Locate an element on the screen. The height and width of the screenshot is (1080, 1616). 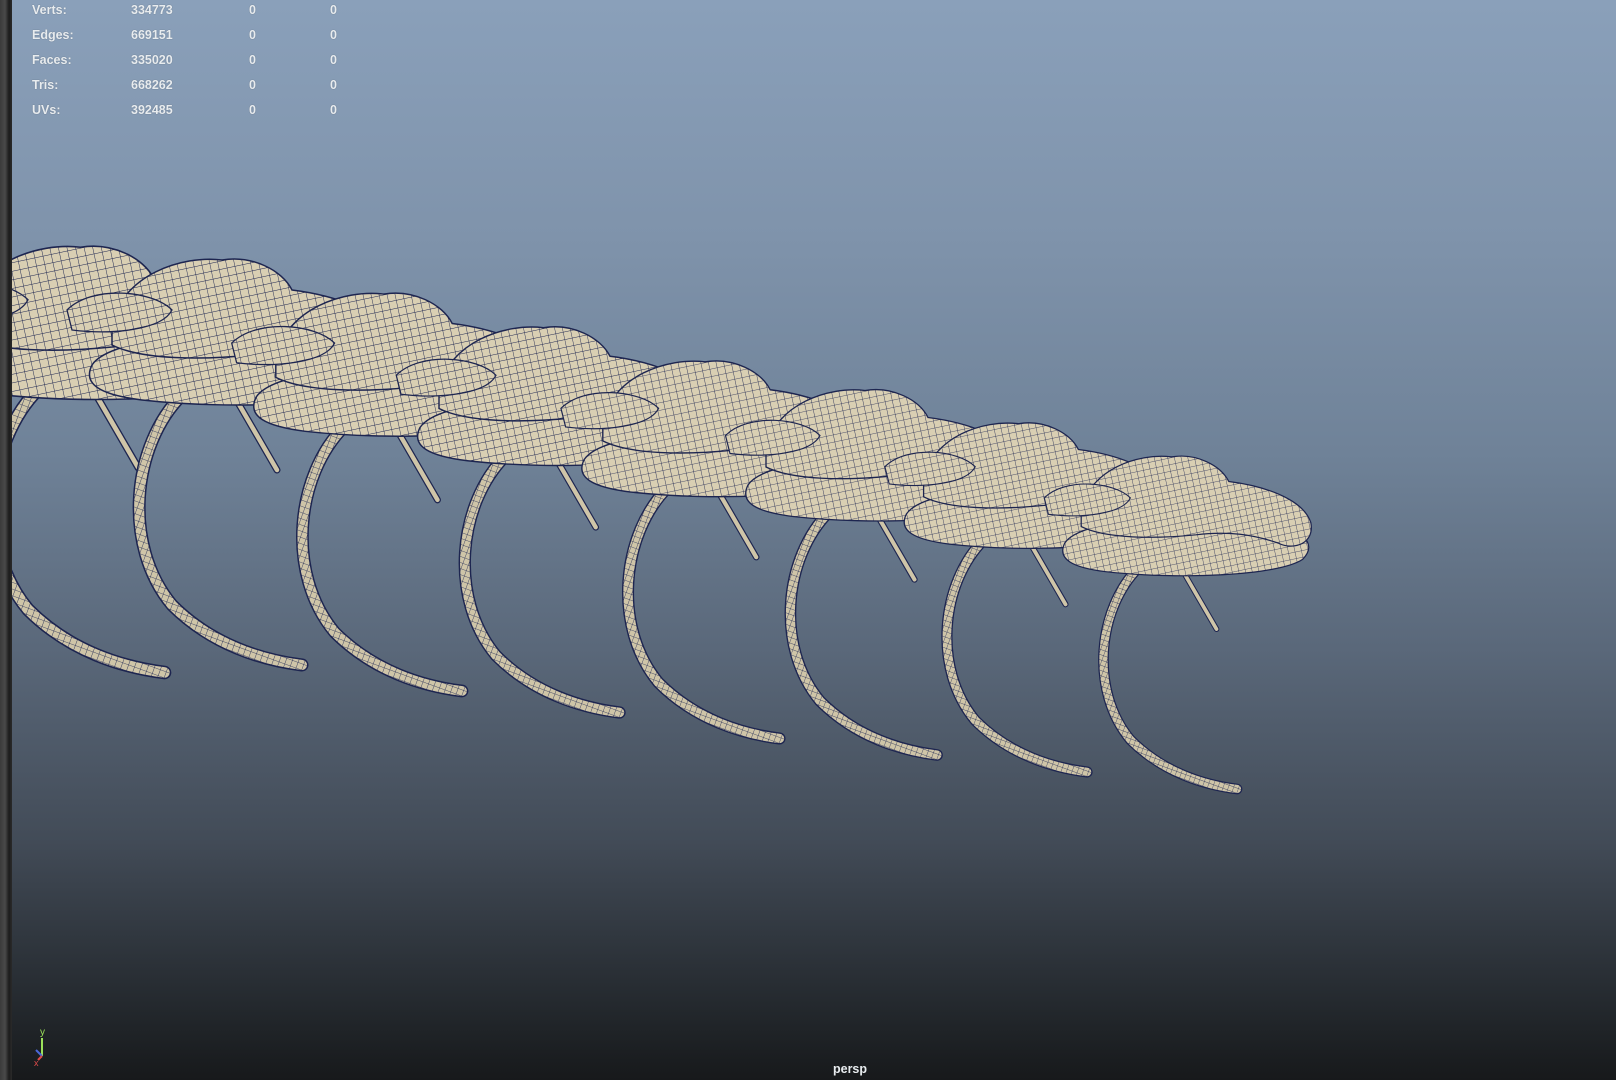
panel-left-edge is located at coordinates (6, 540).